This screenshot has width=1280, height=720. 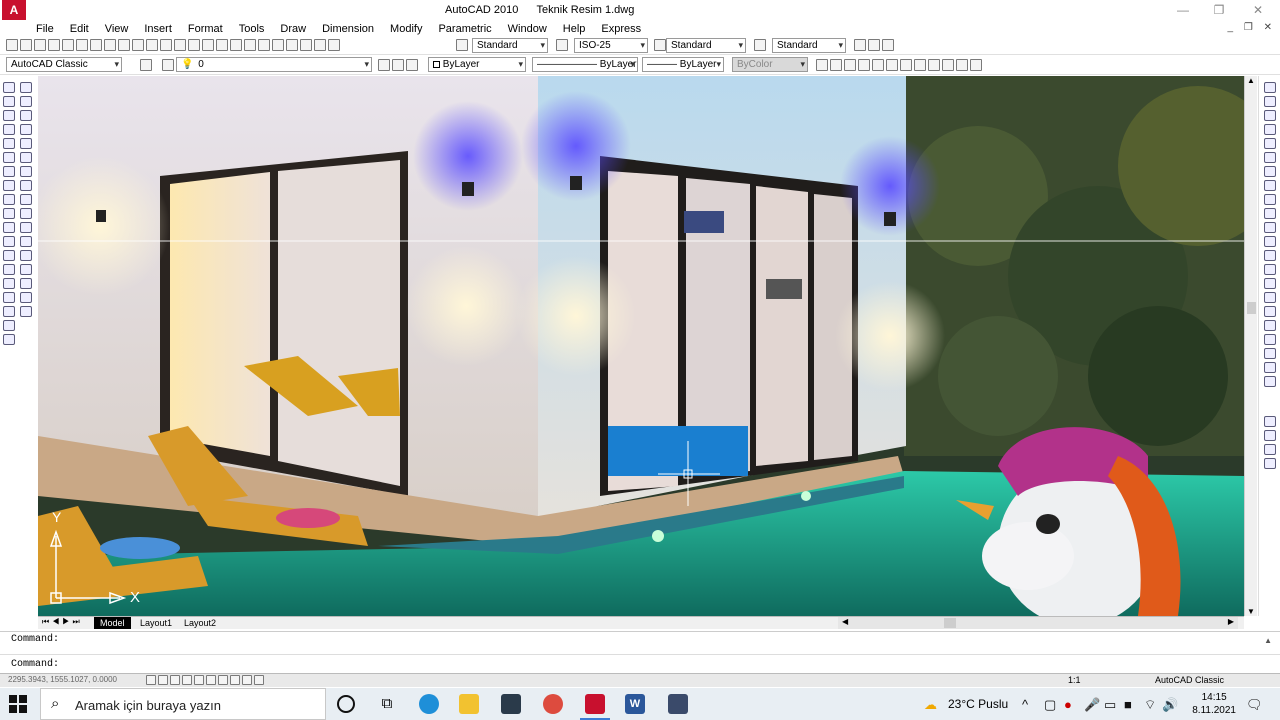 What do you see at coordinates (1110, 705) in the screenshot?
I see `battery-icon: ▭` at bounding box center [1110, 705].